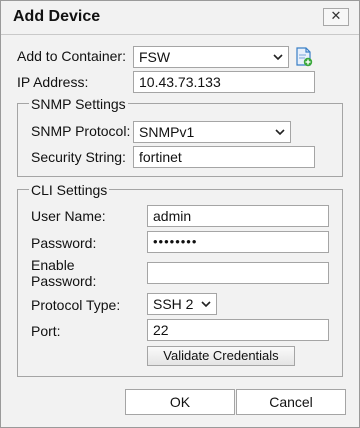  Describe the element at coordinates (173, 304) in the screenshot. I see `protocol-type-value: SSH 2` at that location.